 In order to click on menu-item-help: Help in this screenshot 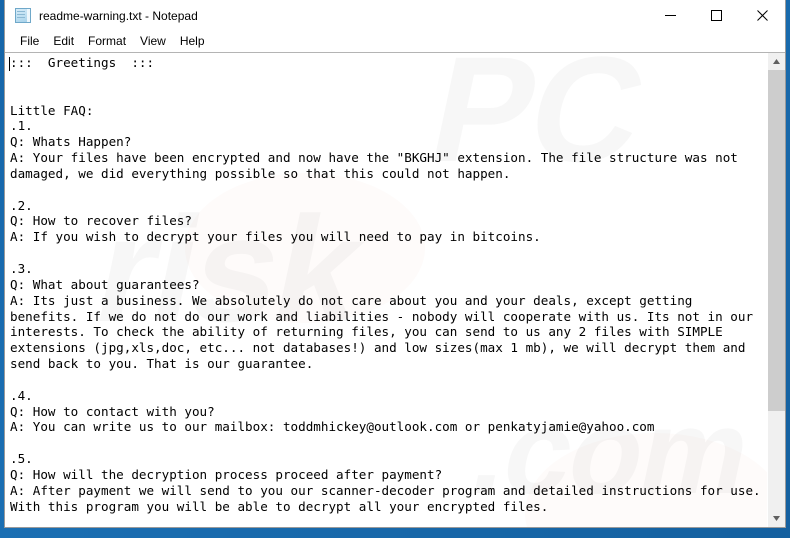, I will do `click(192, 41)`.